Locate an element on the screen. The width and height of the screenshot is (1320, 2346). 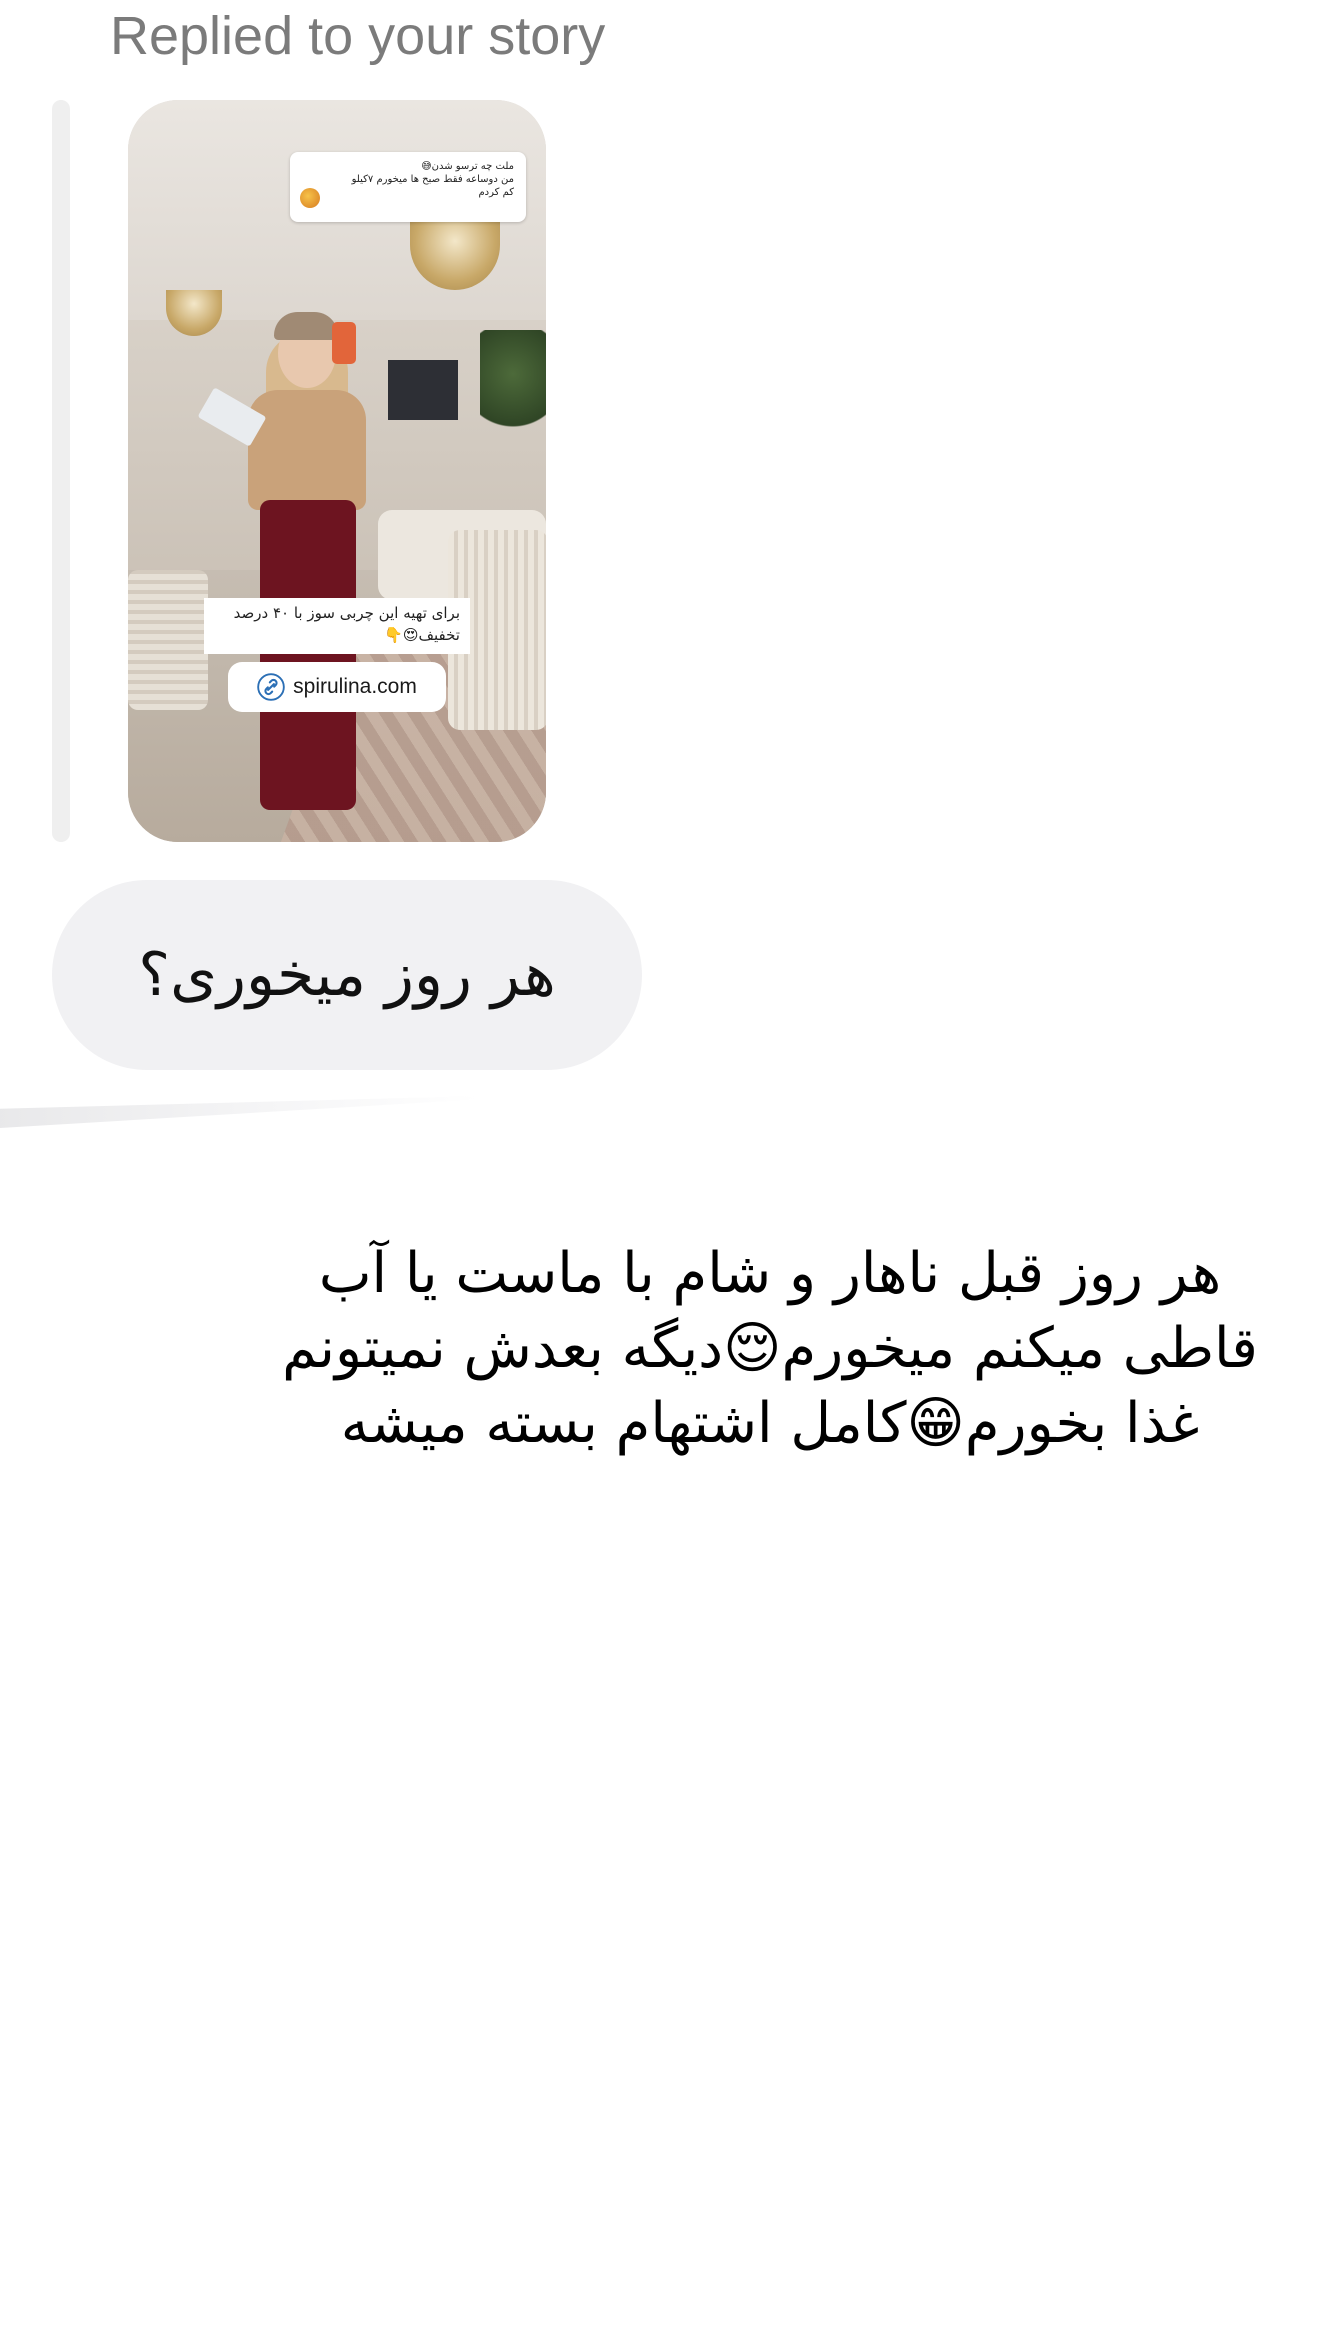
message-bubble: هر روز میخوری؟ is located at coordinates (347, 975).